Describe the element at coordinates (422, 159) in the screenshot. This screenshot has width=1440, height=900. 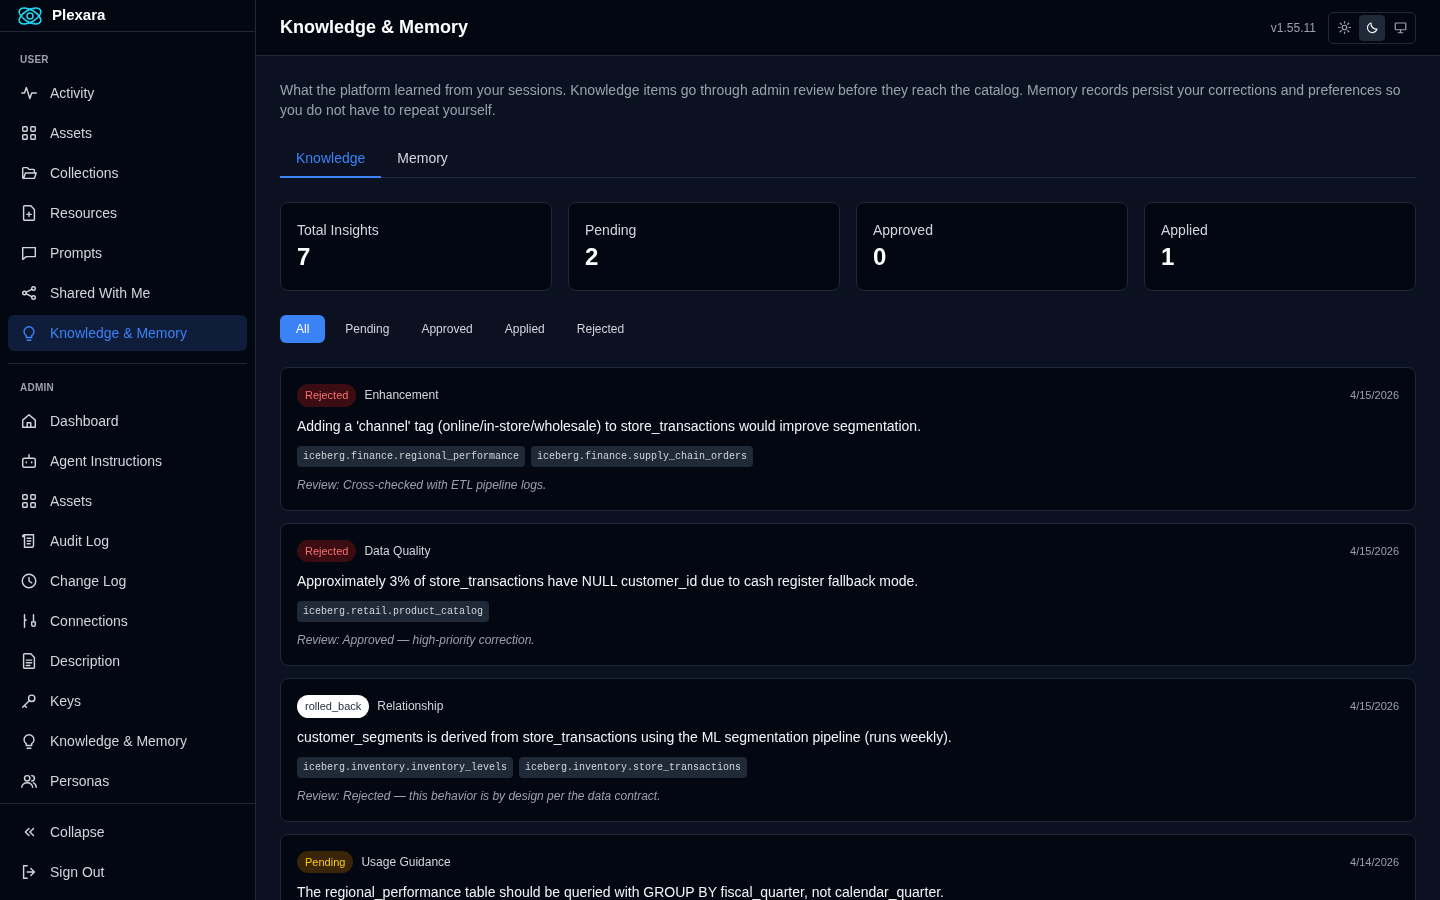
I see `tab: Memory` at that location.